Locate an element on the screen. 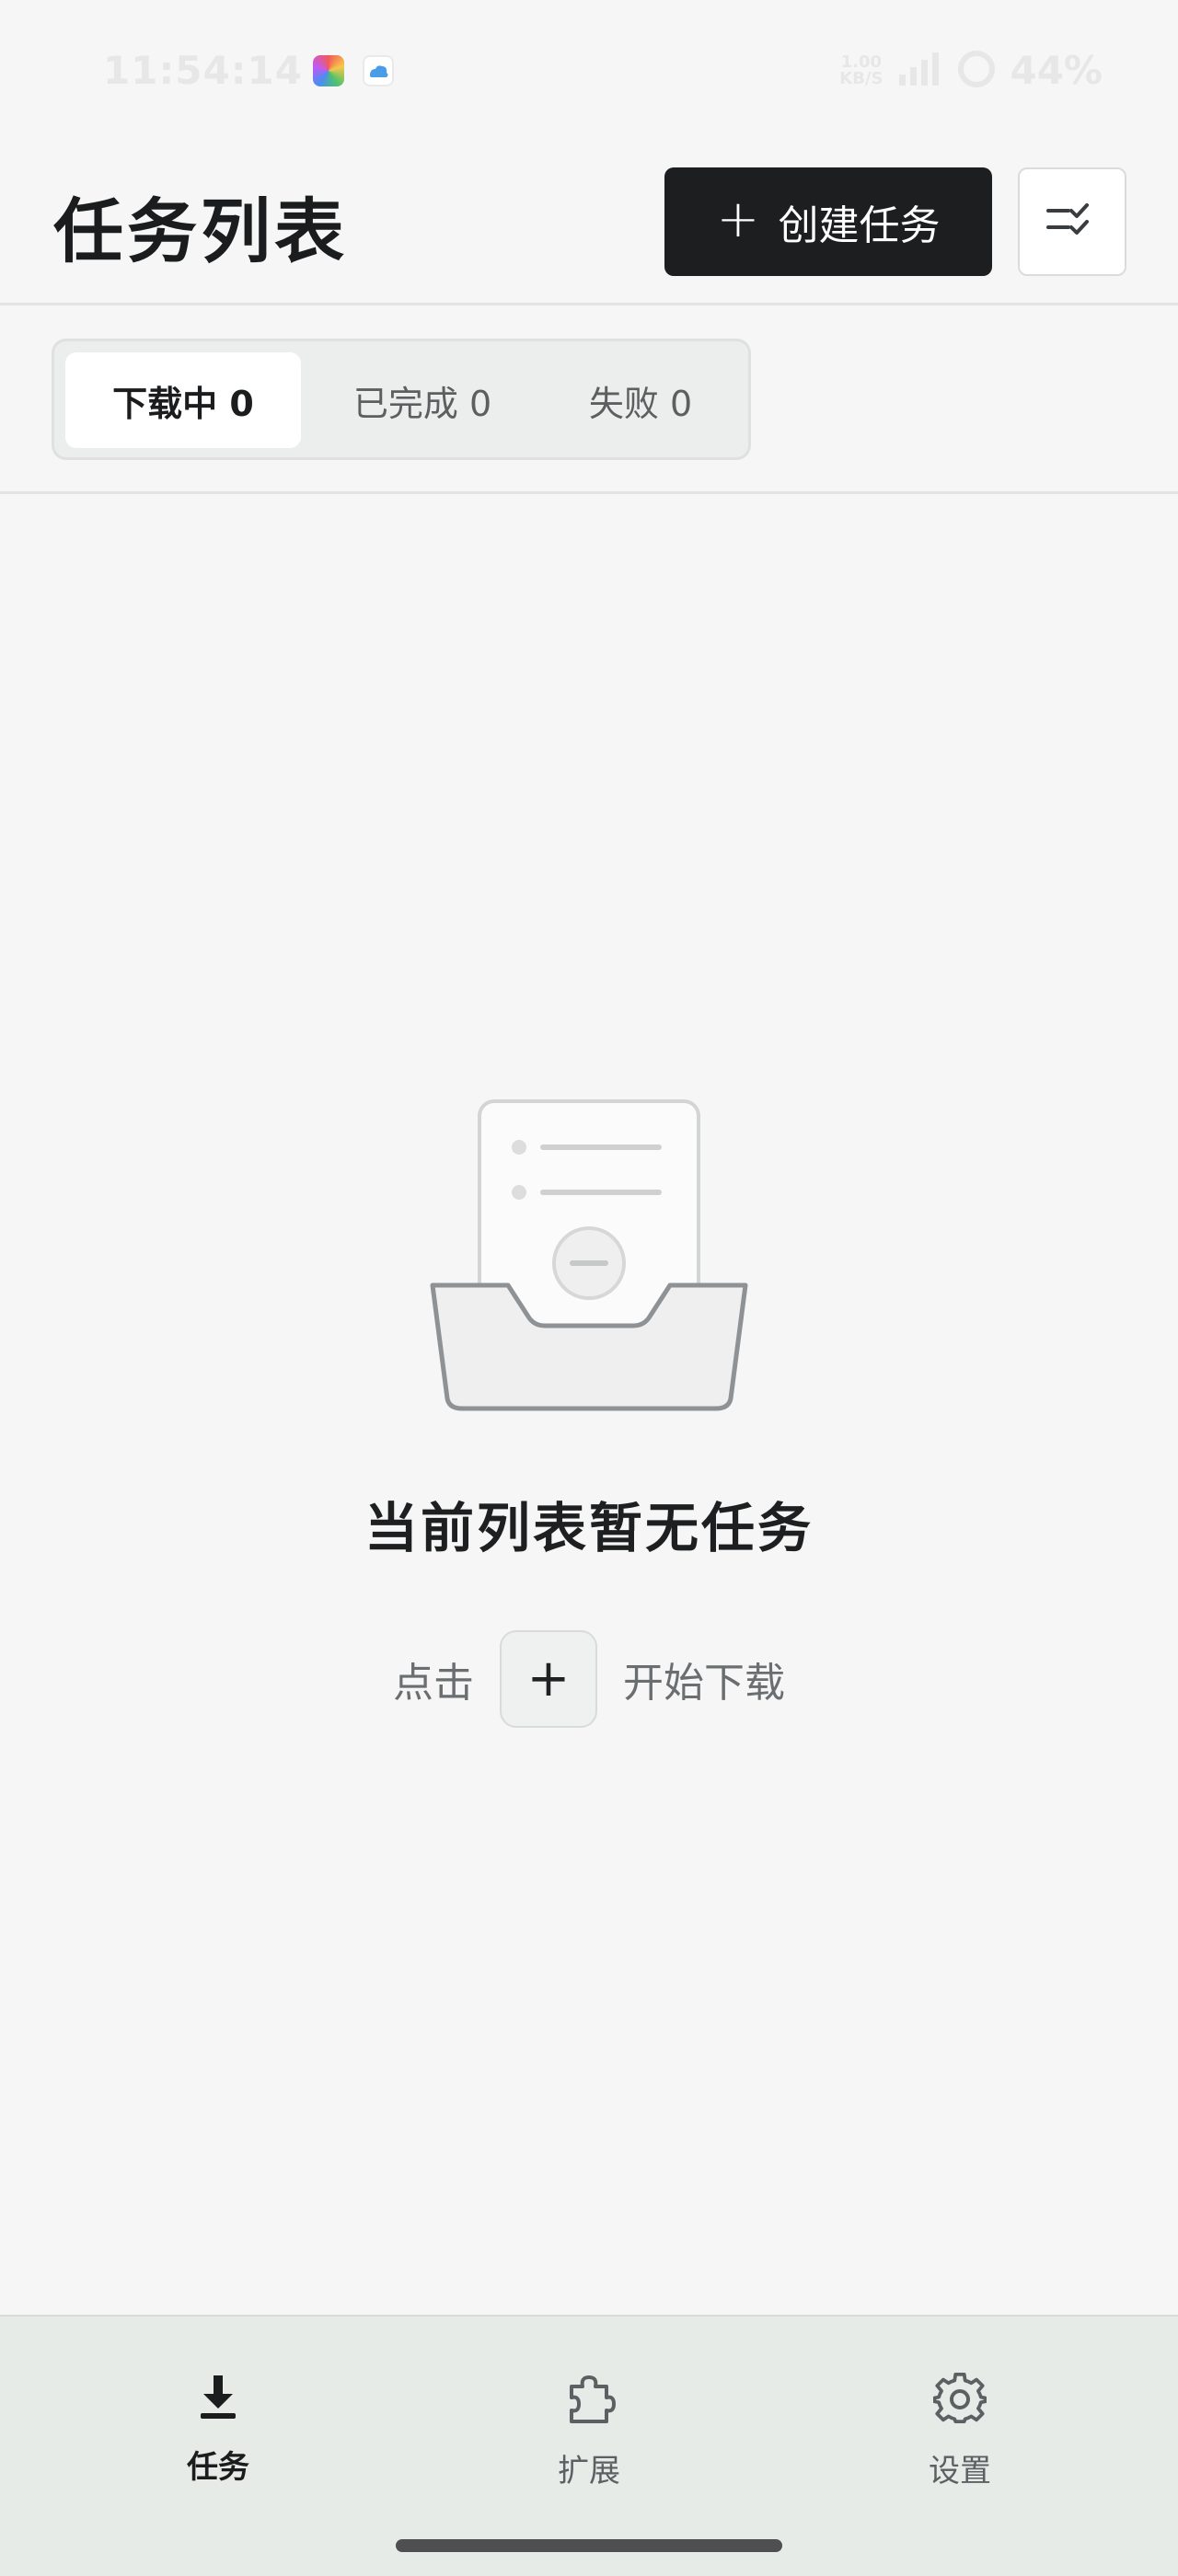 This screenshot has width=1178, height=2576. empty-state-title: 当前列表暂无任务 is located at coordinates (589, 1528).